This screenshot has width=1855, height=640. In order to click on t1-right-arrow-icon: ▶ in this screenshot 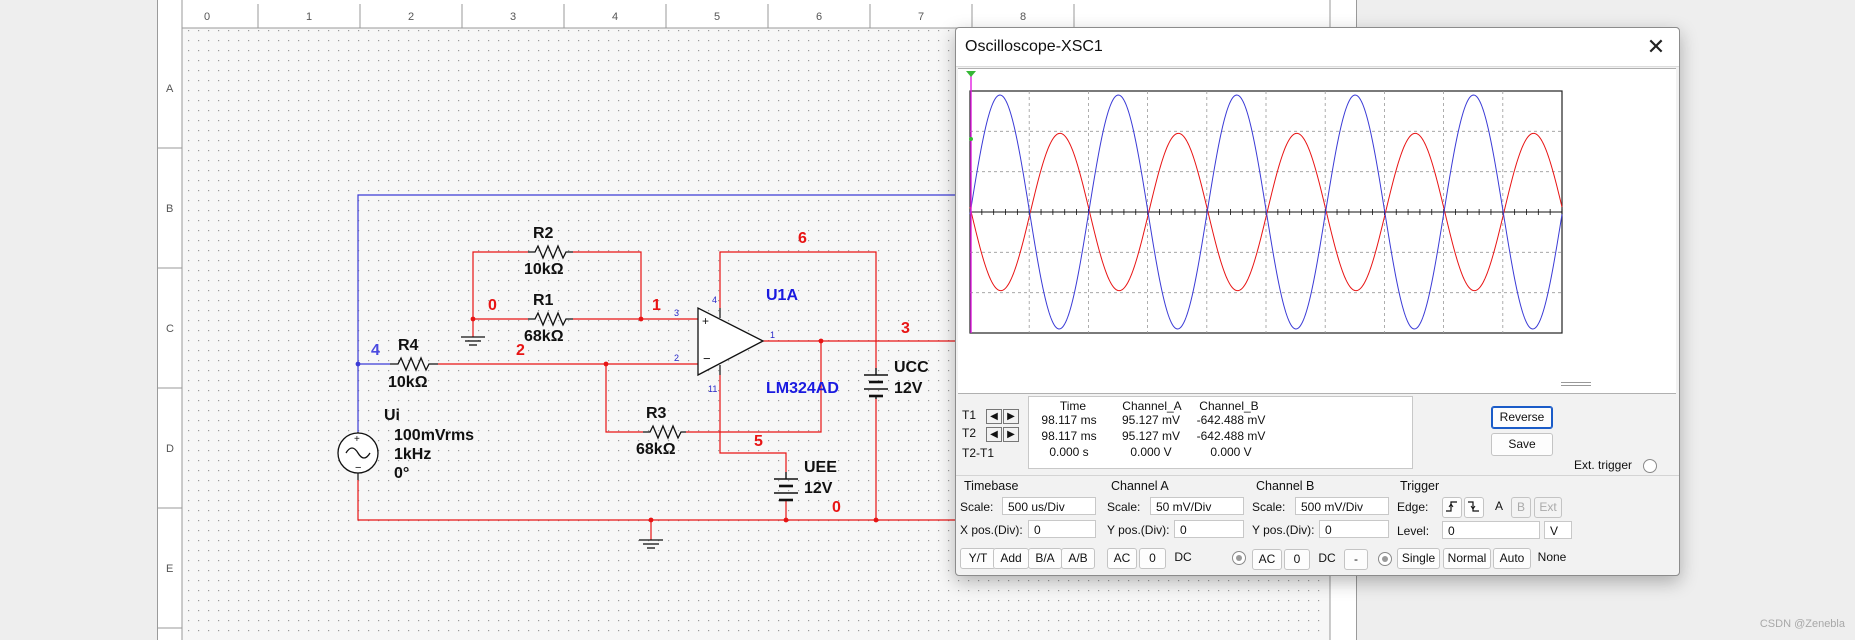, I will do `click(1011, 416)`.